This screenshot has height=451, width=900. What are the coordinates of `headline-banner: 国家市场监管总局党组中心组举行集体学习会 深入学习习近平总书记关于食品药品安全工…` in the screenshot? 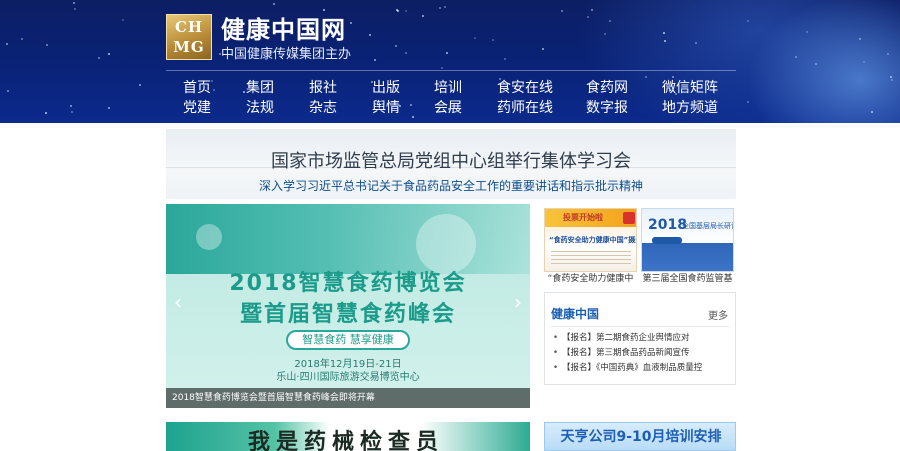 It's located at (451, 164).